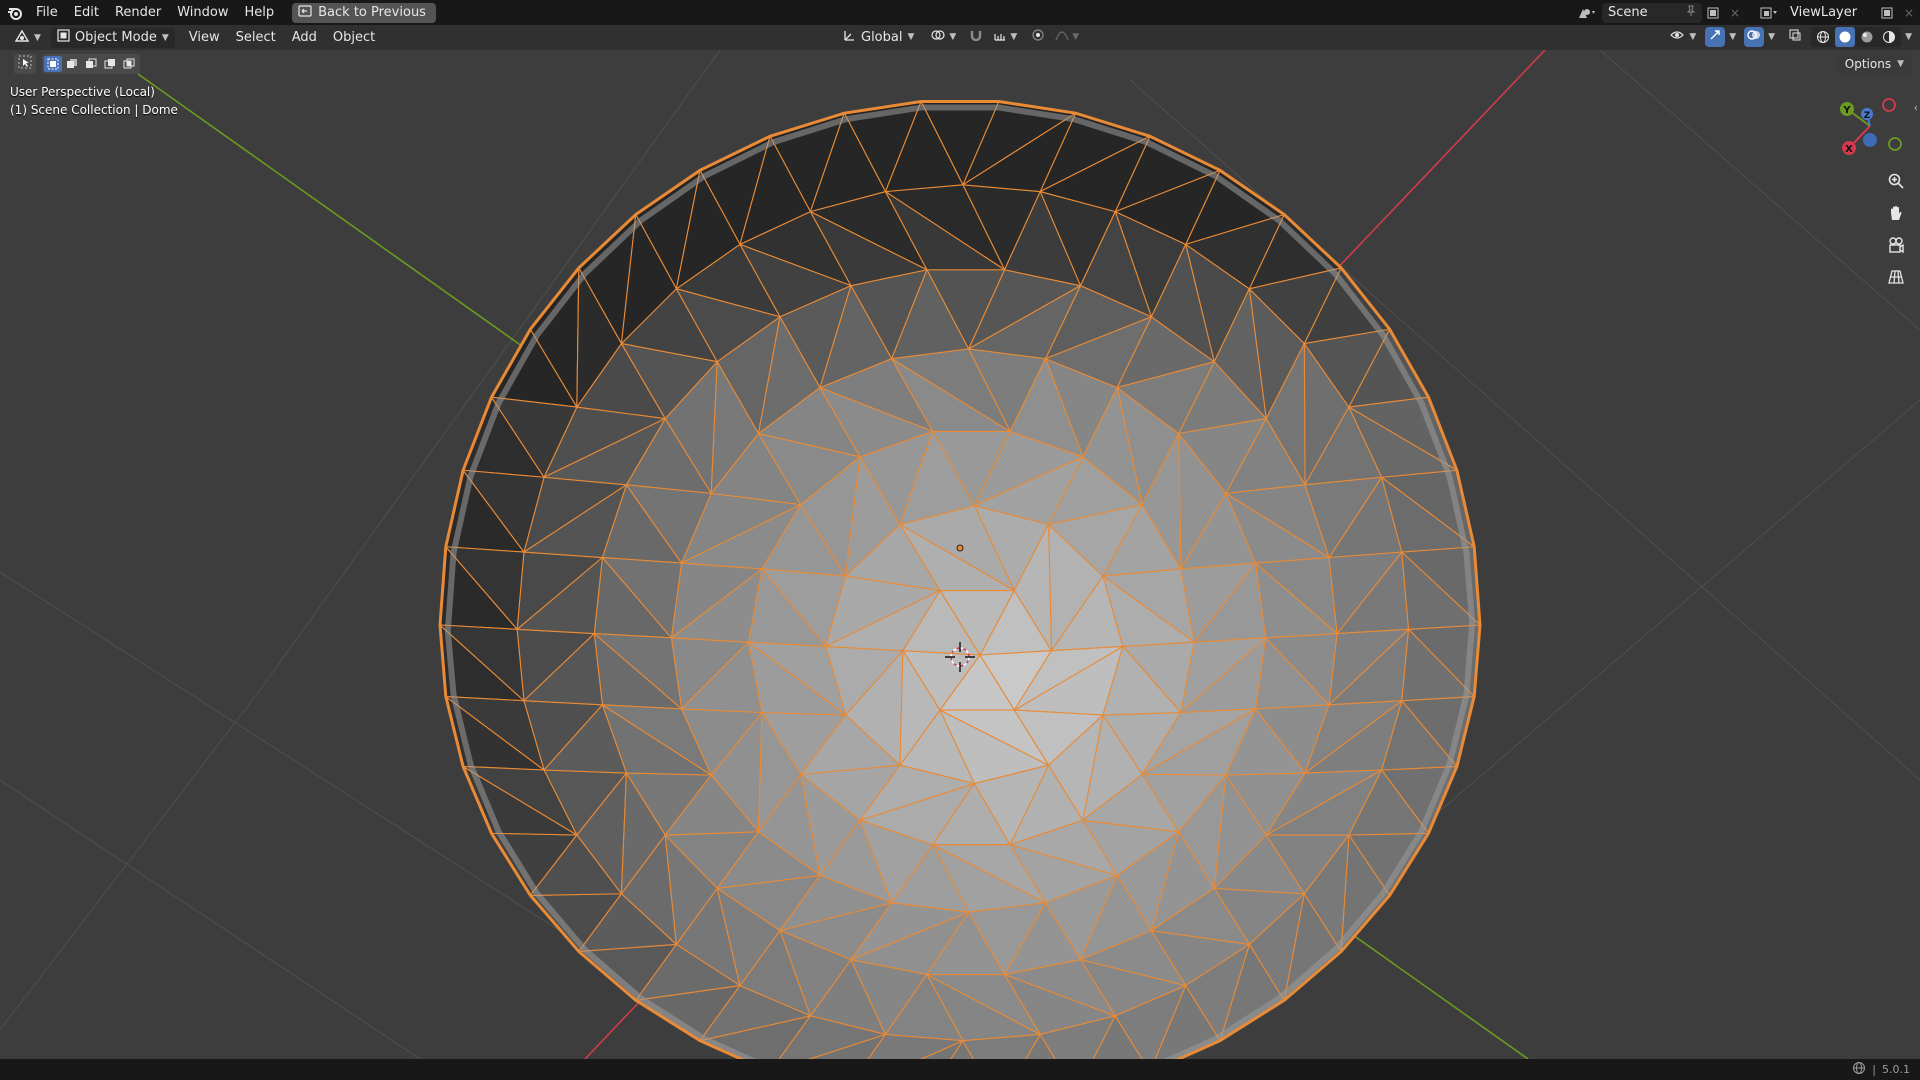 The image size is (1920, 1080). What do you see at coordinates (882, 37) in the screenshot?
I see `orientation-label: Global` at bounding box center [882, 37].